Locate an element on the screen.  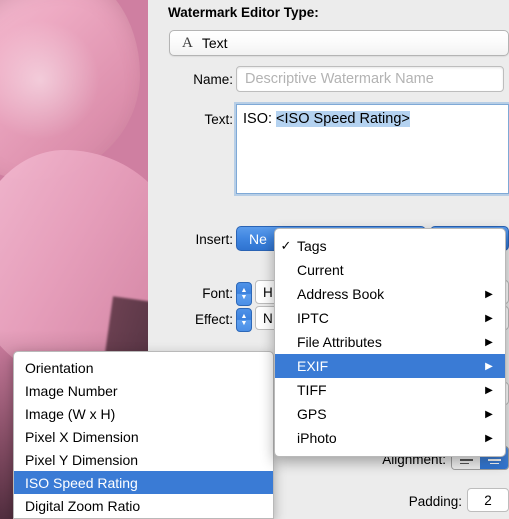
menu-item-iso-speed-rating: ISO Speed Rating is located at coordinates (143, 482).